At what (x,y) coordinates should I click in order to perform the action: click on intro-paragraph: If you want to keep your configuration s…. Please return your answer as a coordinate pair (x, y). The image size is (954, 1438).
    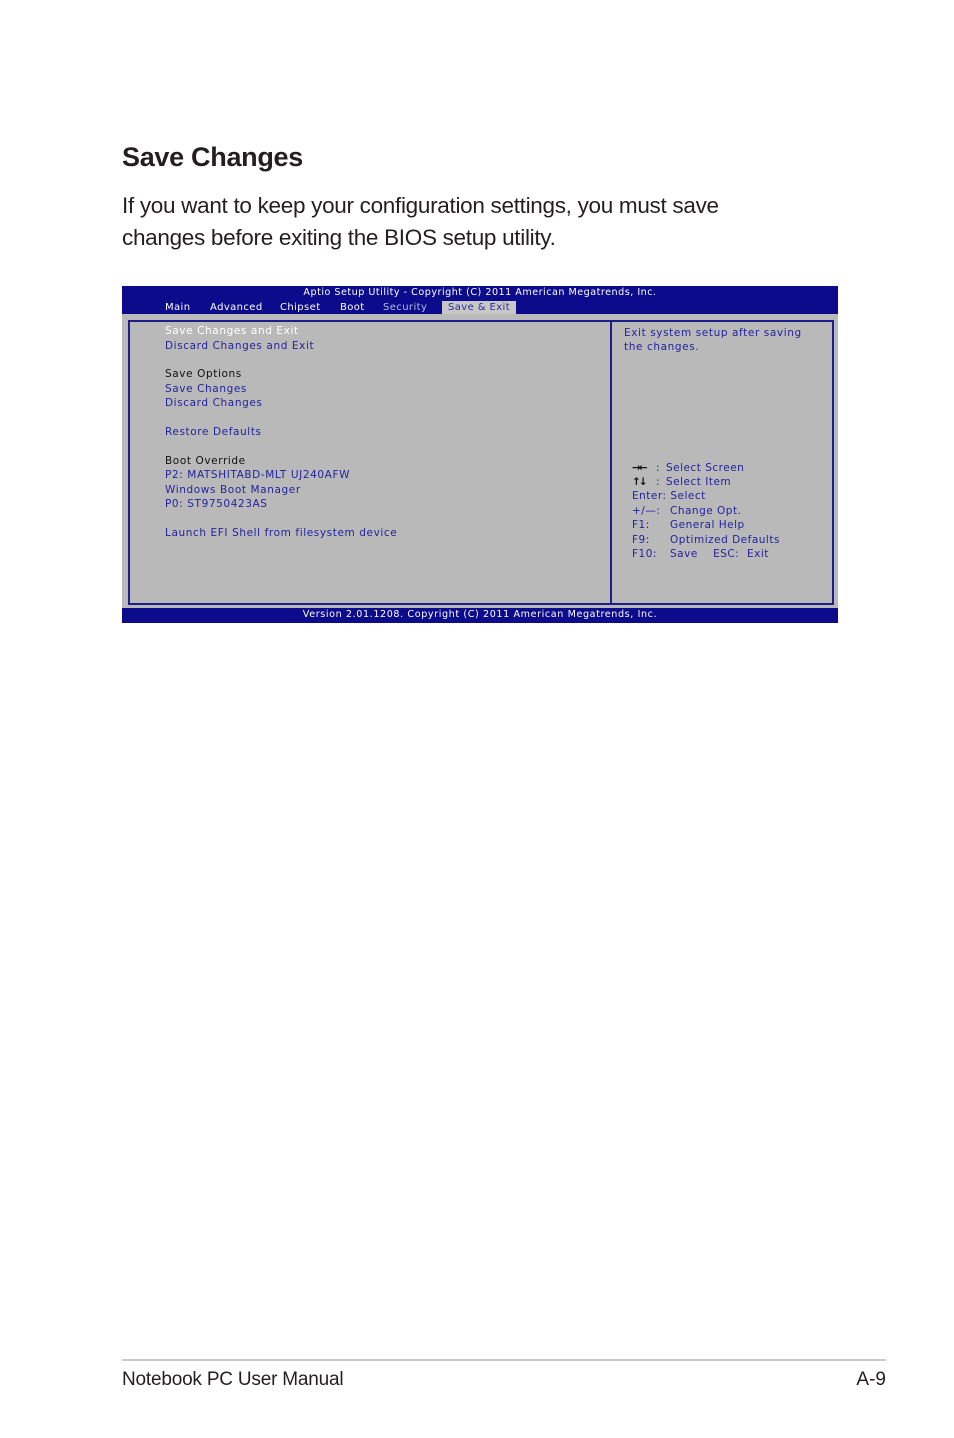
    Looking at the image, I should click on (482, 222).